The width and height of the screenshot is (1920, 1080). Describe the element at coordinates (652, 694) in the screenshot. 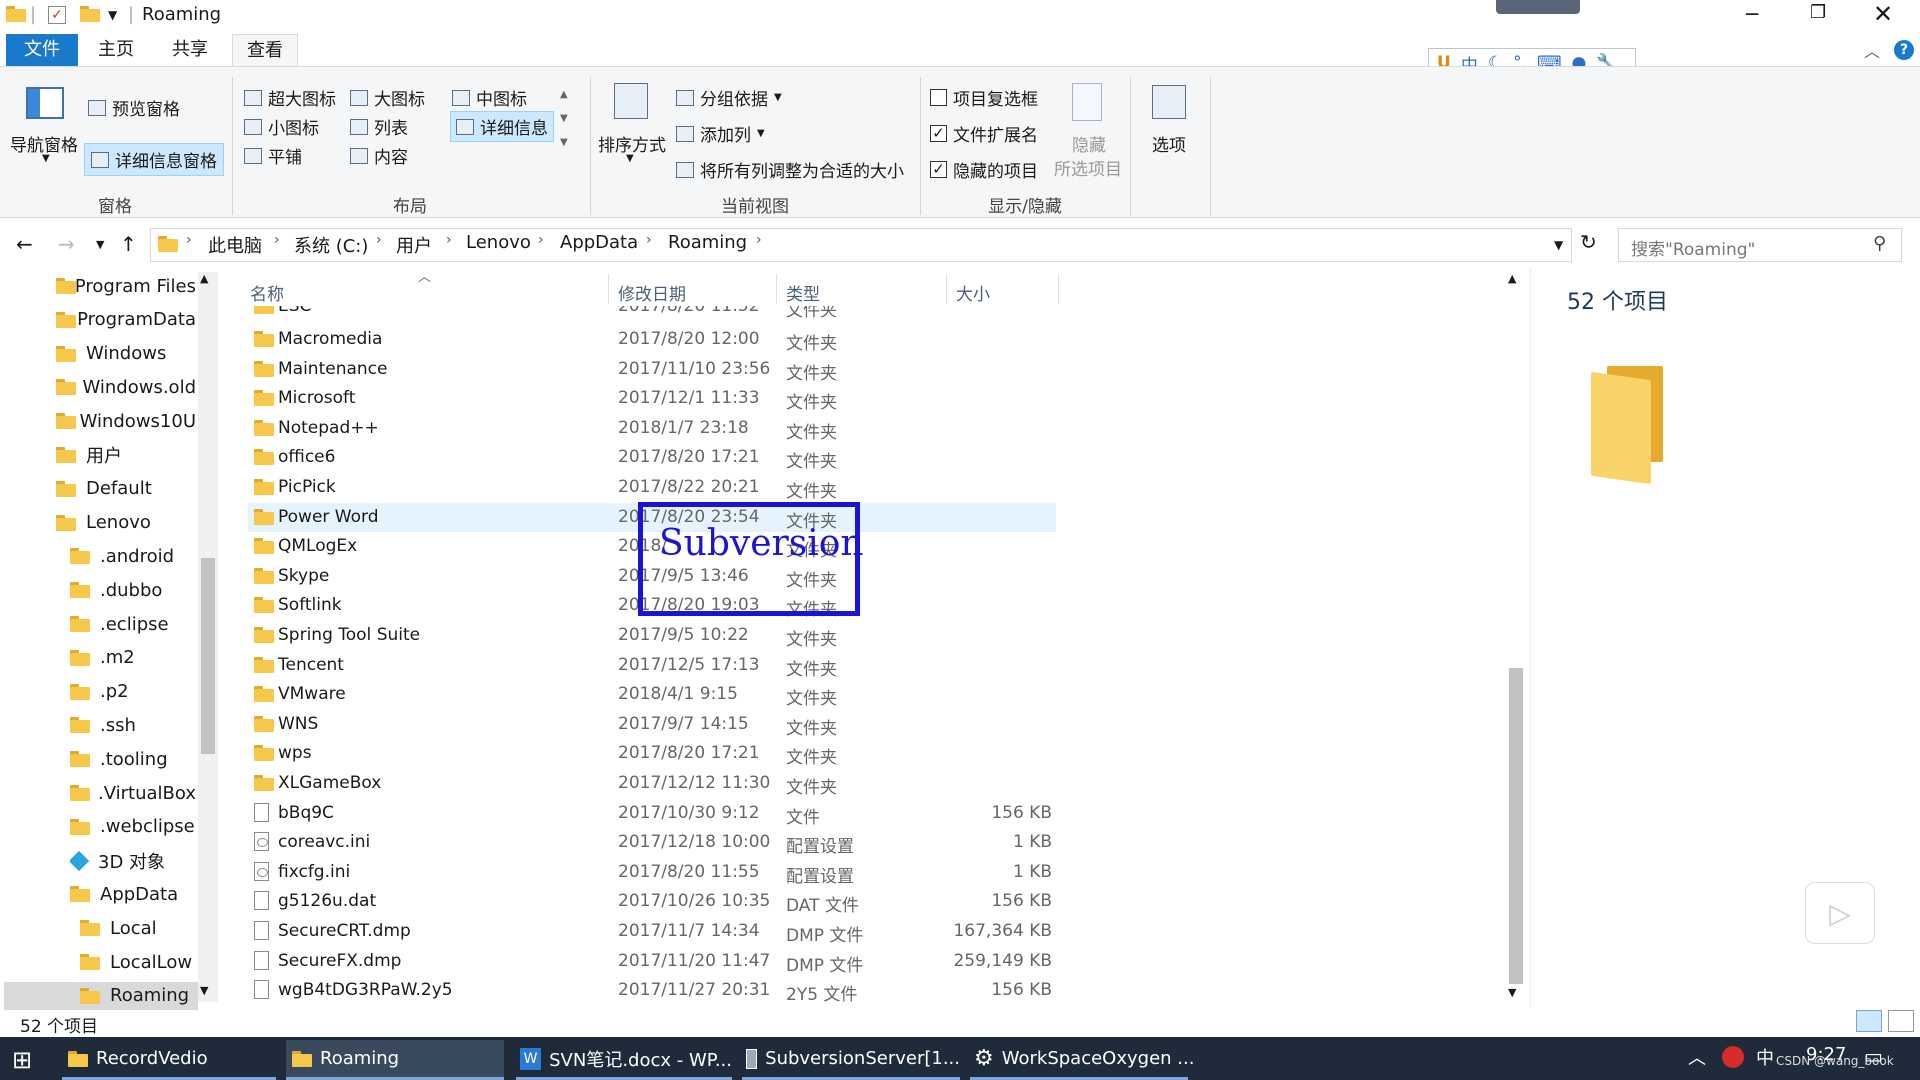

I see `file-row: VMware 2018/4/1 9:15 文件夹` at that location.